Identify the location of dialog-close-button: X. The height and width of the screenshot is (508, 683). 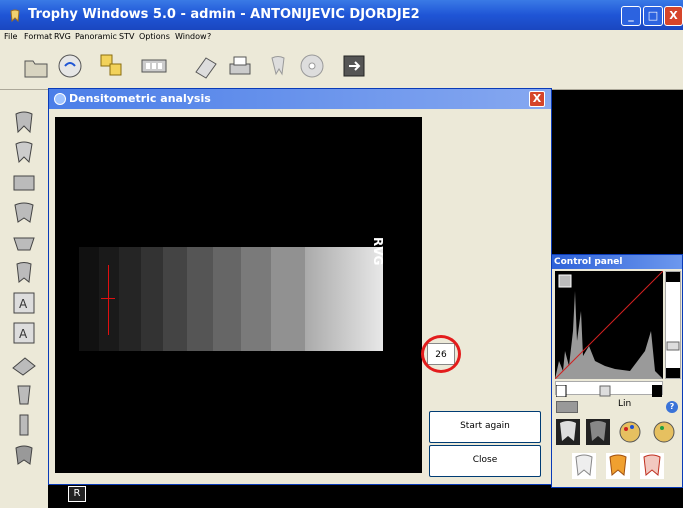
(537, 99).